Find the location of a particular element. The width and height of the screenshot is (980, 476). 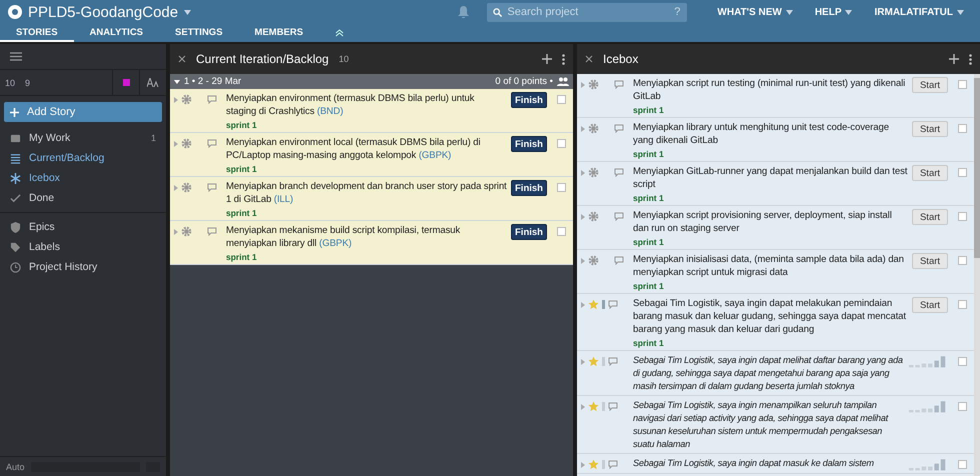

story-row: Menyiapkan script run testing (minimal run-unit test) yang dikenali GitLab sprint 1 Start is located at coordinates (775, 96).